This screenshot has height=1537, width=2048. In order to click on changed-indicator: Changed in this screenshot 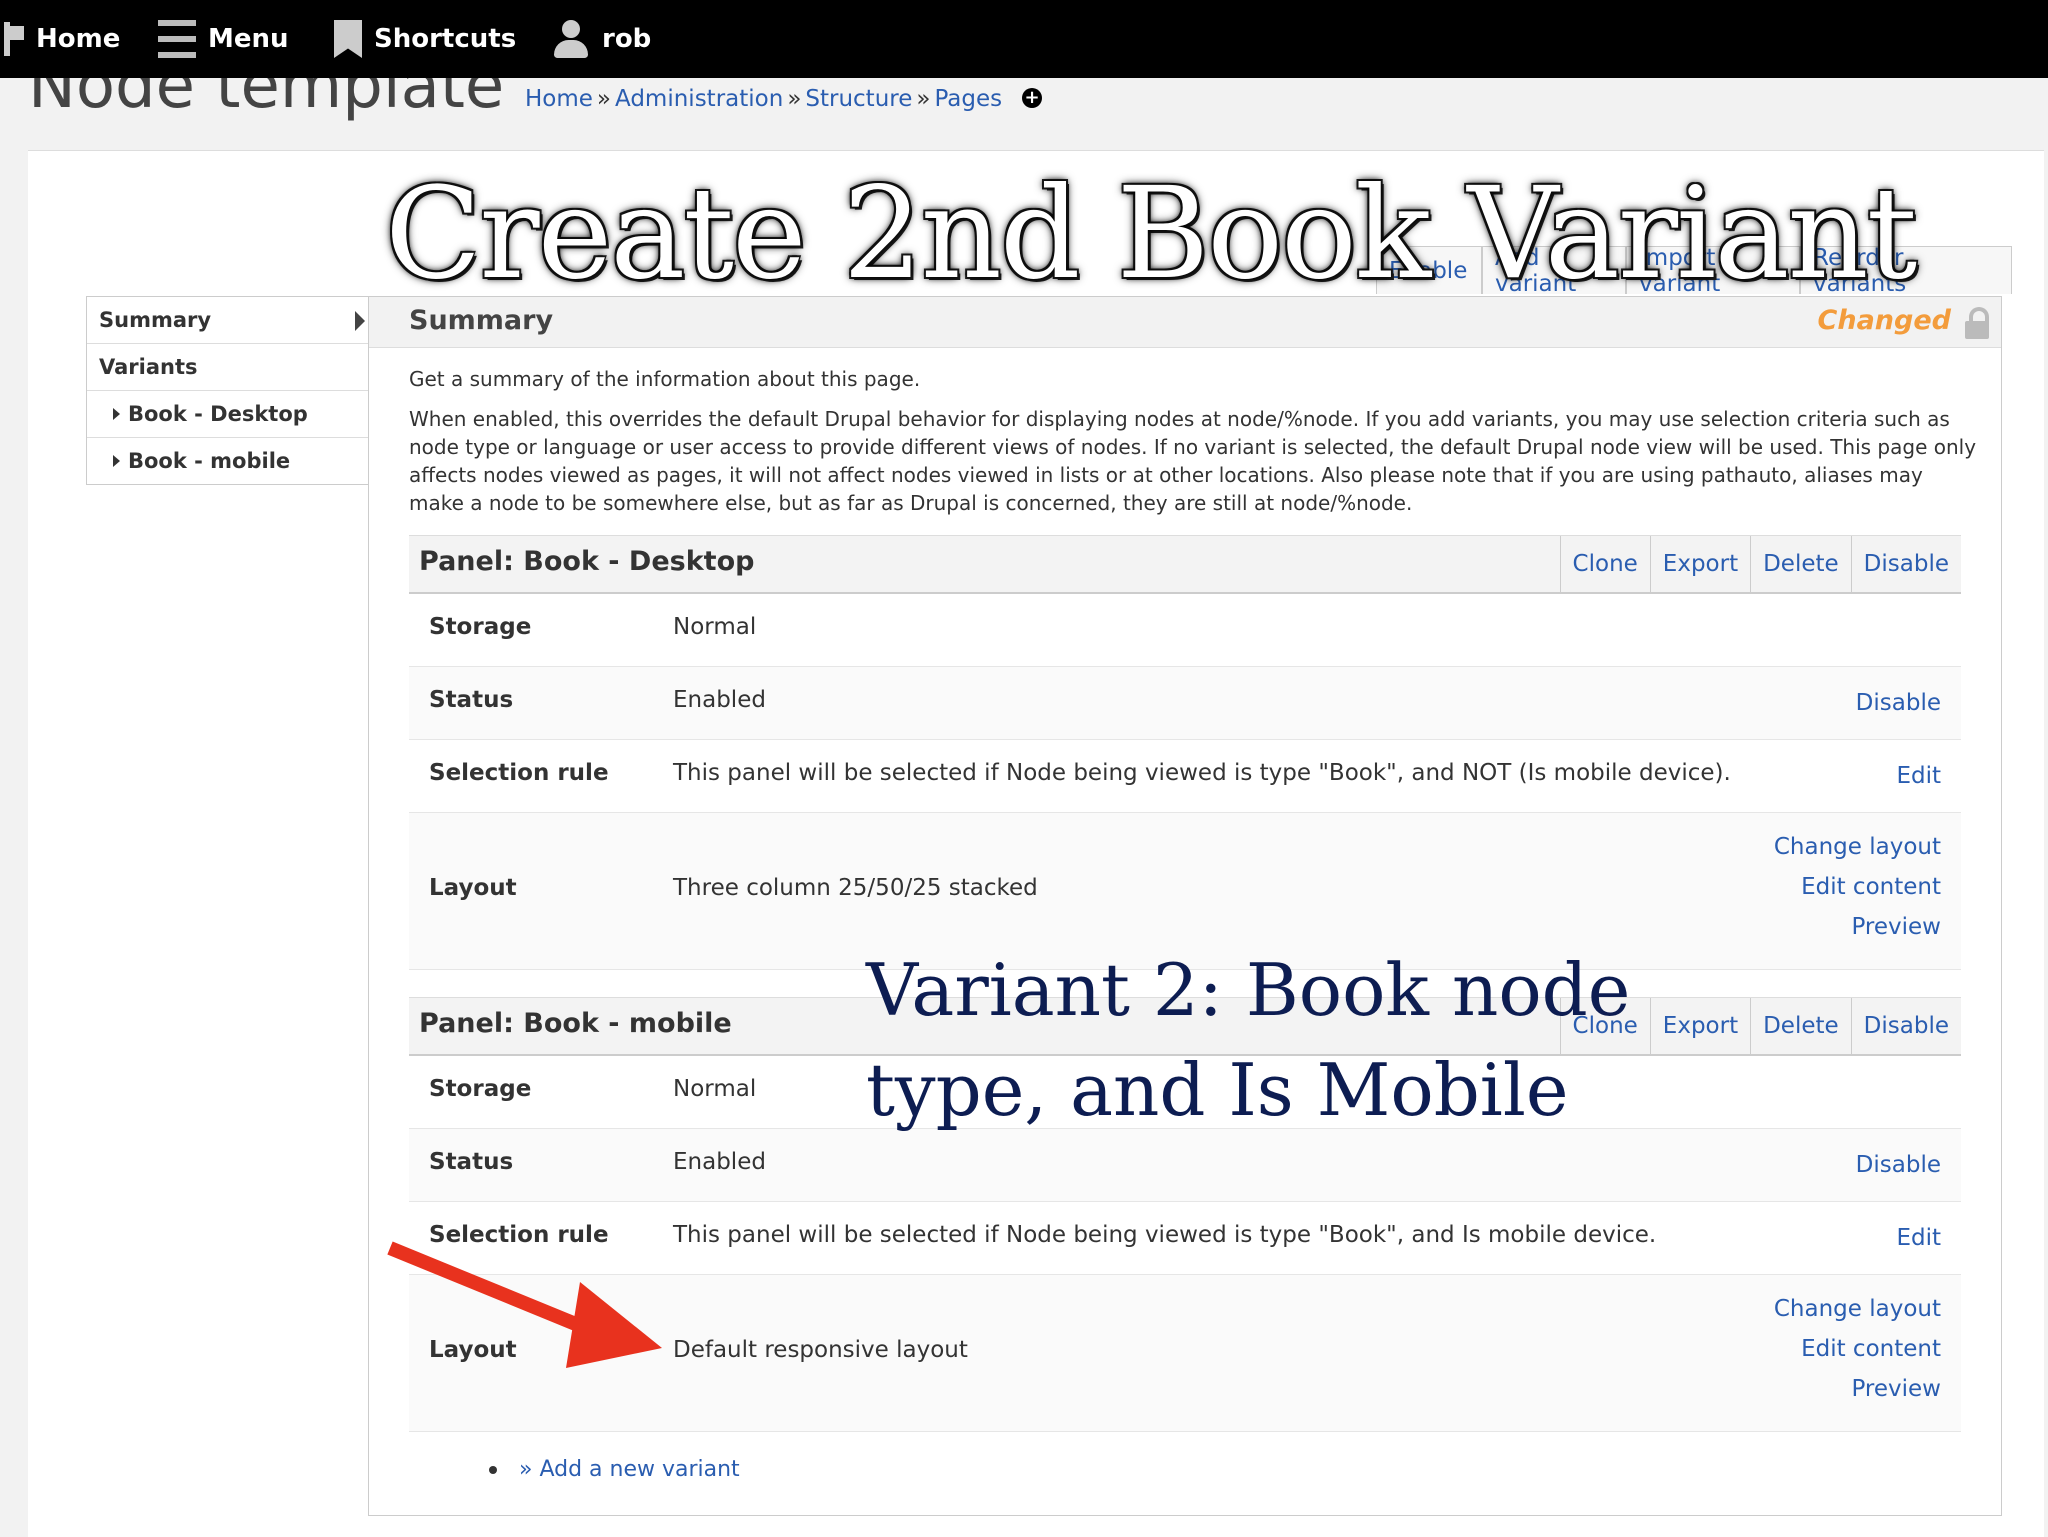, I will do `click(1884, 320)`.